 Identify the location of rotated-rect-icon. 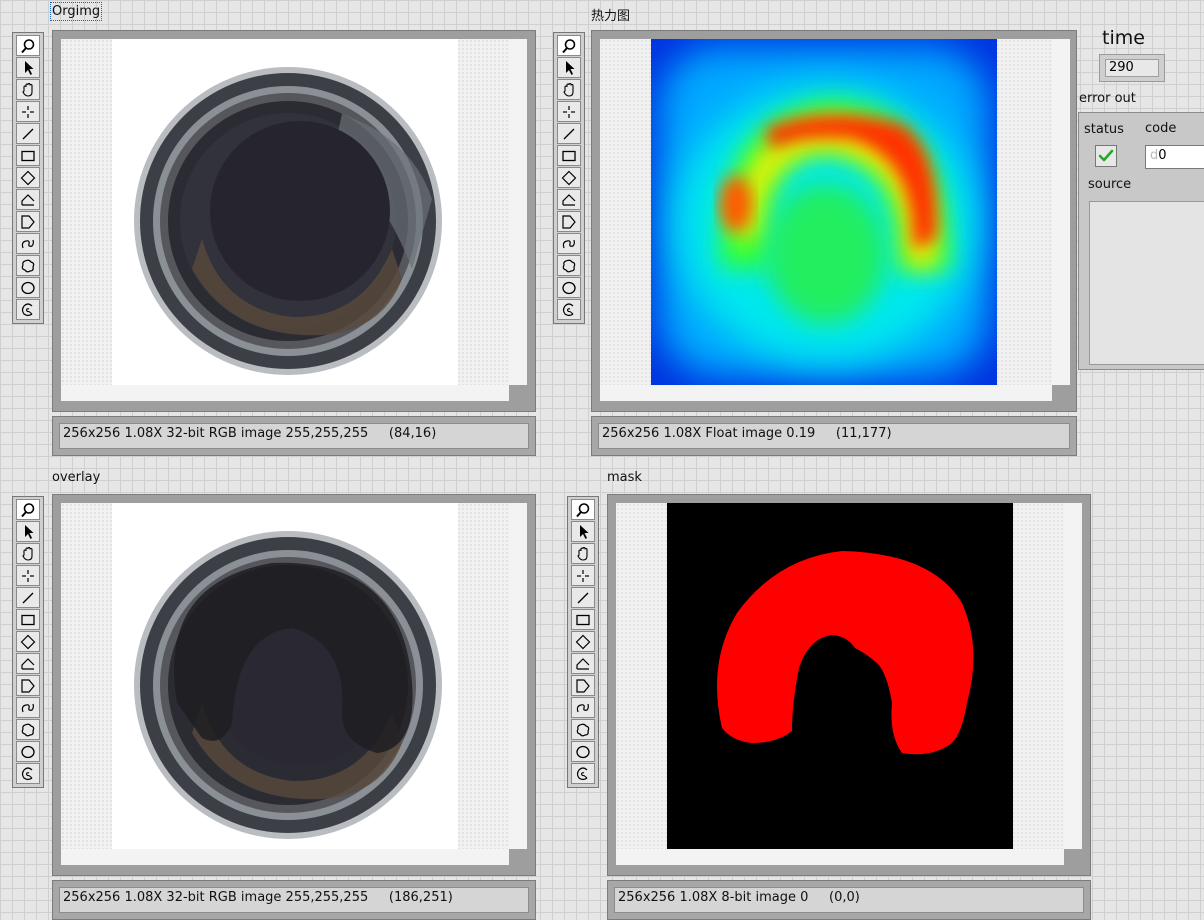
(28, 641).